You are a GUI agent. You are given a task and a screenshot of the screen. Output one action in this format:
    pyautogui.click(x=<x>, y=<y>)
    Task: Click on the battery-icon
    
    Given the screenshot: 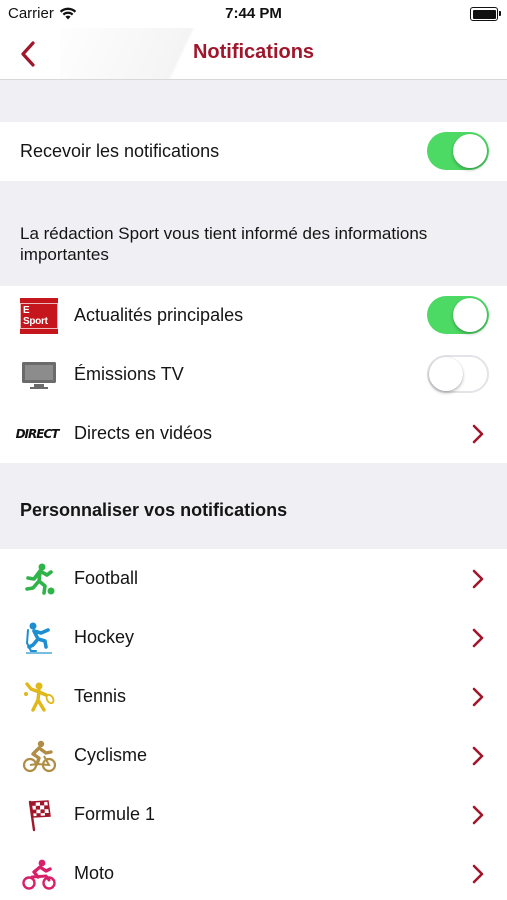 What is the action you would take?
    pyautogui.click(x=485, y=14)
    